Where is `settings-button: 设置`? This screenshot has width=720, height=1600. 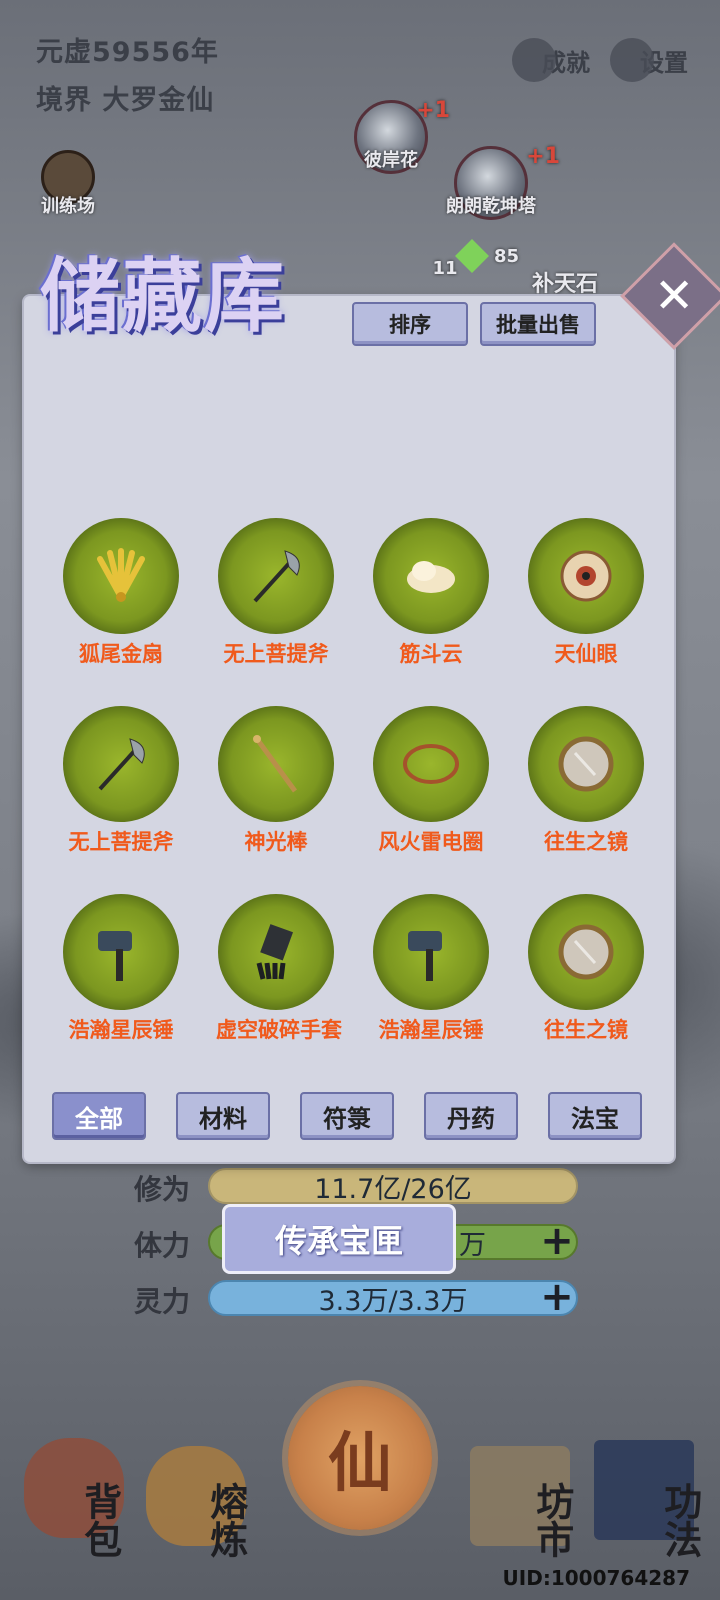
settings-button: 设置 is located at coordinates (649, 60).